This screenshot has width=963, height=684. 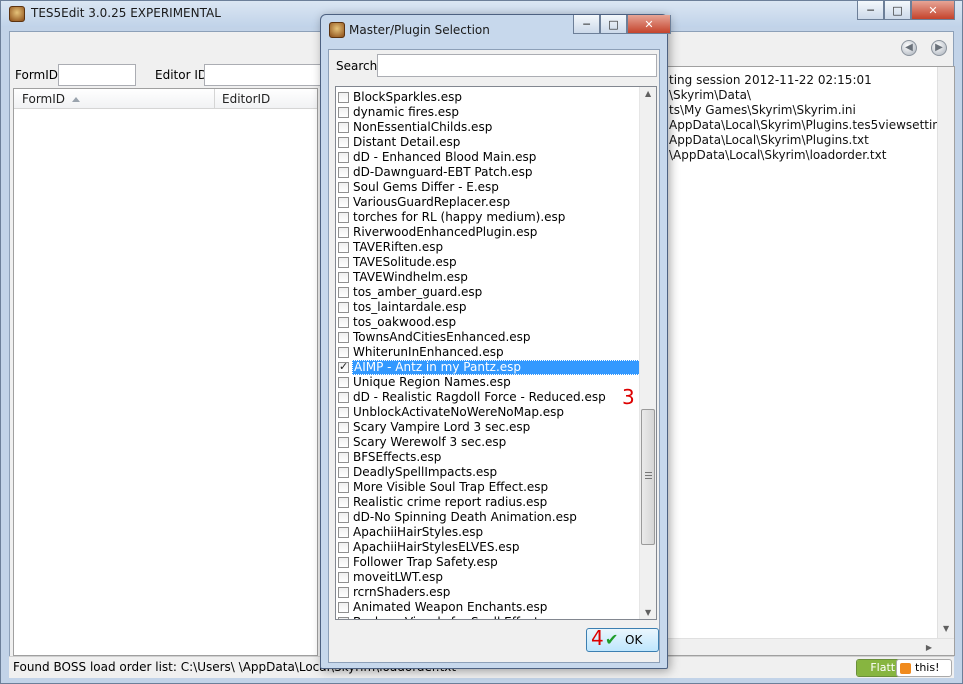 I want to click on plugin-row: Distant Detail.esp, so click(x=488, y=142).